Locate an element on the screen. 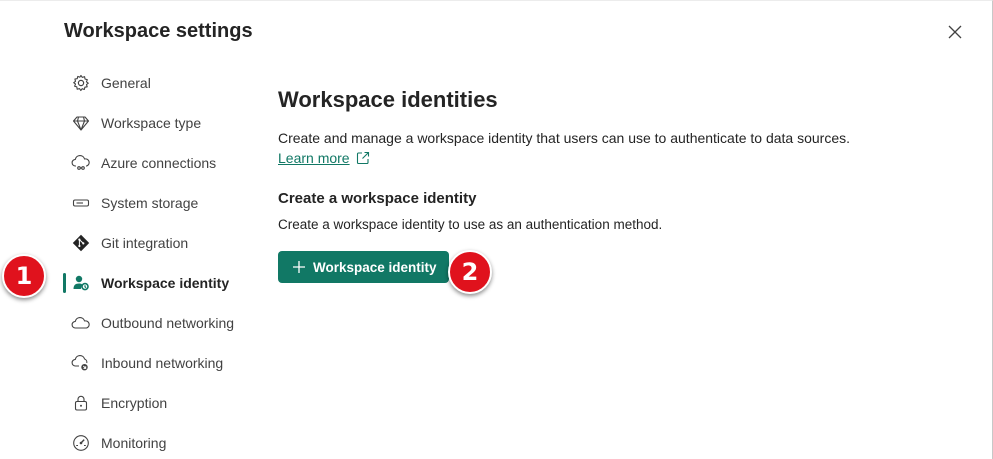  step-badge-1: 1 is located at coordinates (24, 276).